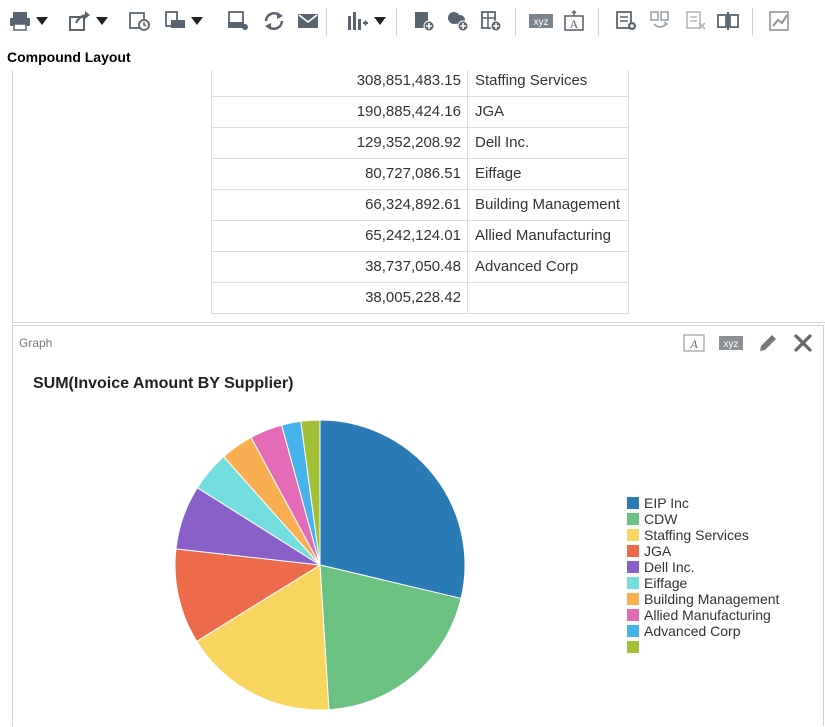  Describe the element at coordinates (692, 631) in the screenshot. I see `legend-label: Advanced Corp` at that location.